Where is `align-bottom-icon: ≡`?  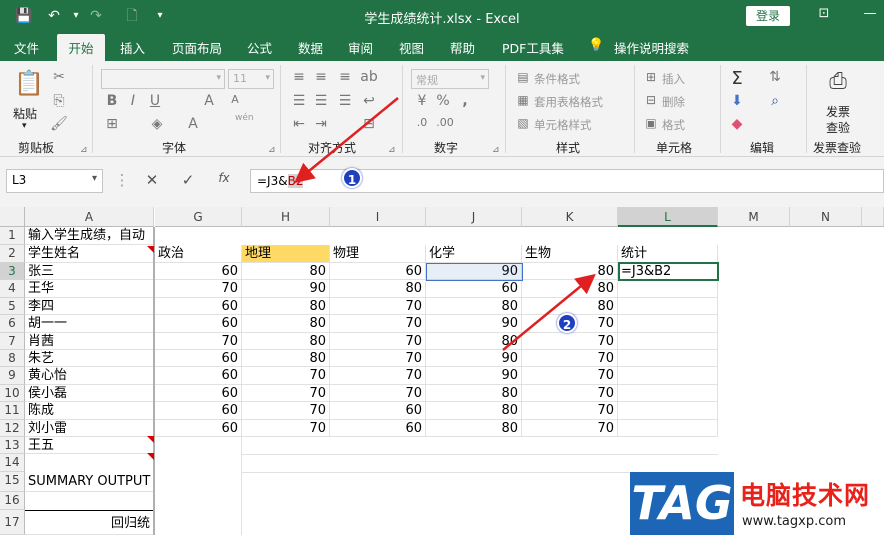 align-bottom-icon: ≡ is located at coordinates (345, 77).